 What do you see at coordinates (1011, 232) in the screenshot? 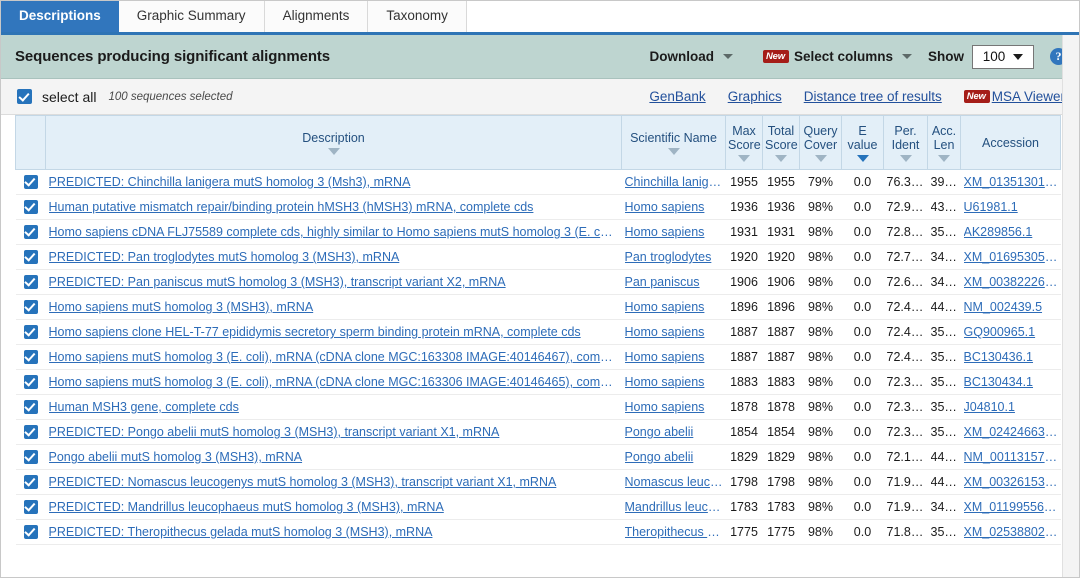
I see `accession-link: AK289856.1` at bounding box center [1011, 232].